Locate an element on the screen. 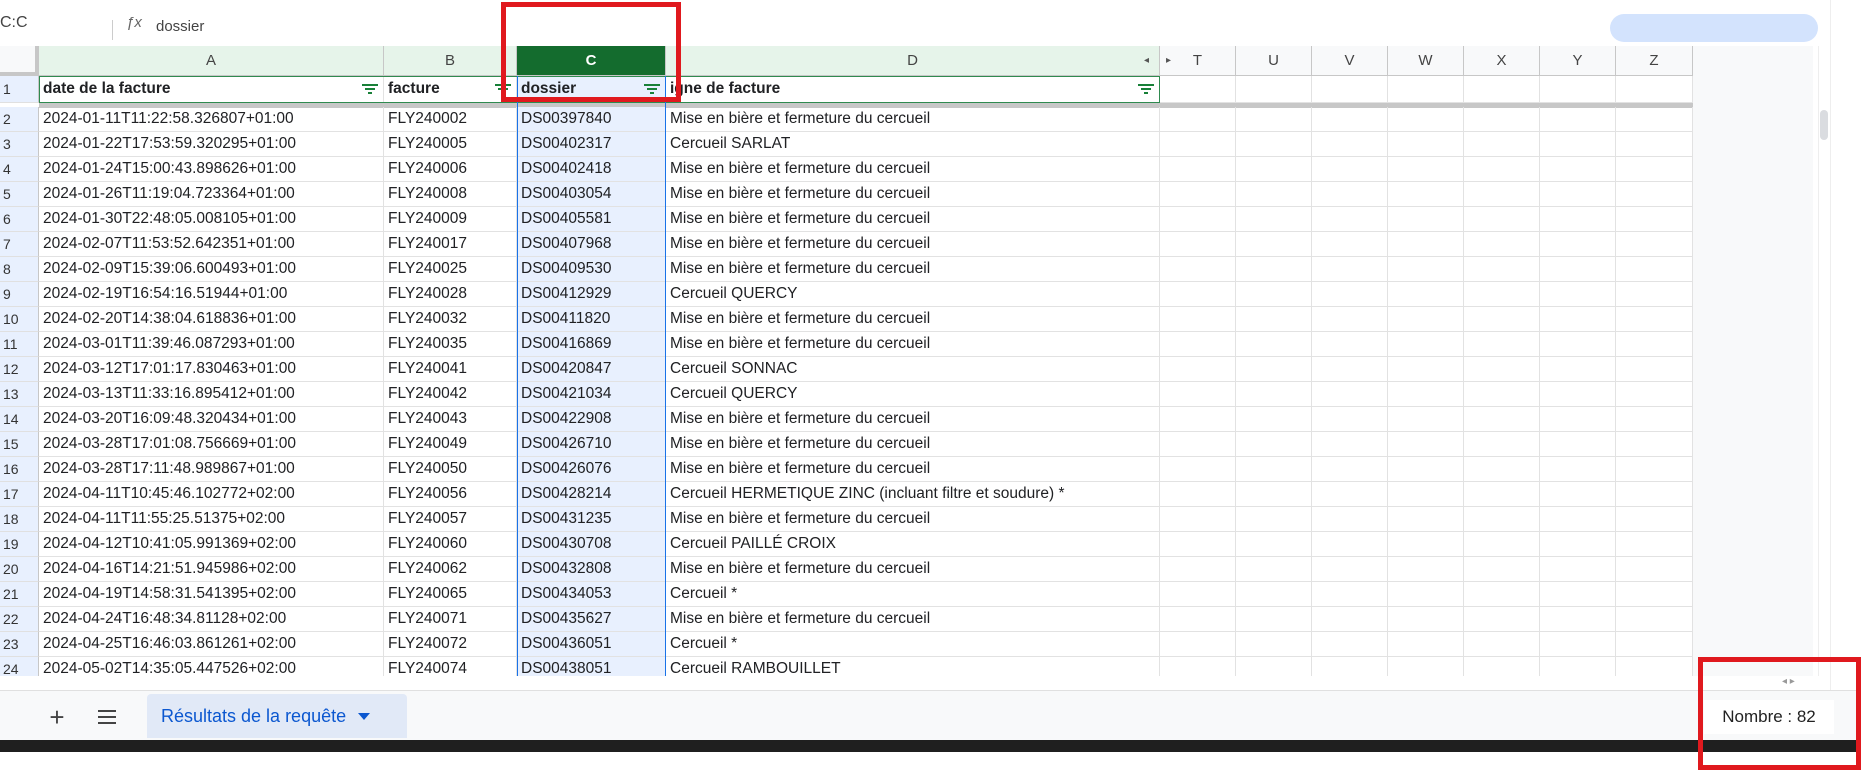  filter-icon is located at coordinates (370, 90).